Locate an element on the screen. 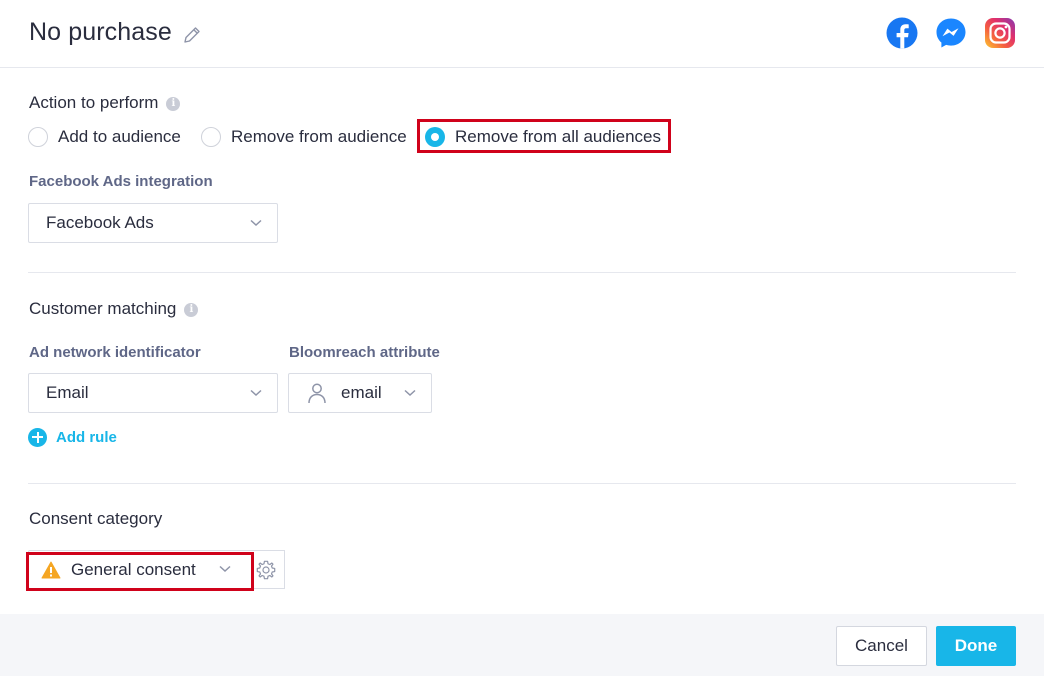  identifier-label: Ad network identificator is located at coordinates (115, 352).